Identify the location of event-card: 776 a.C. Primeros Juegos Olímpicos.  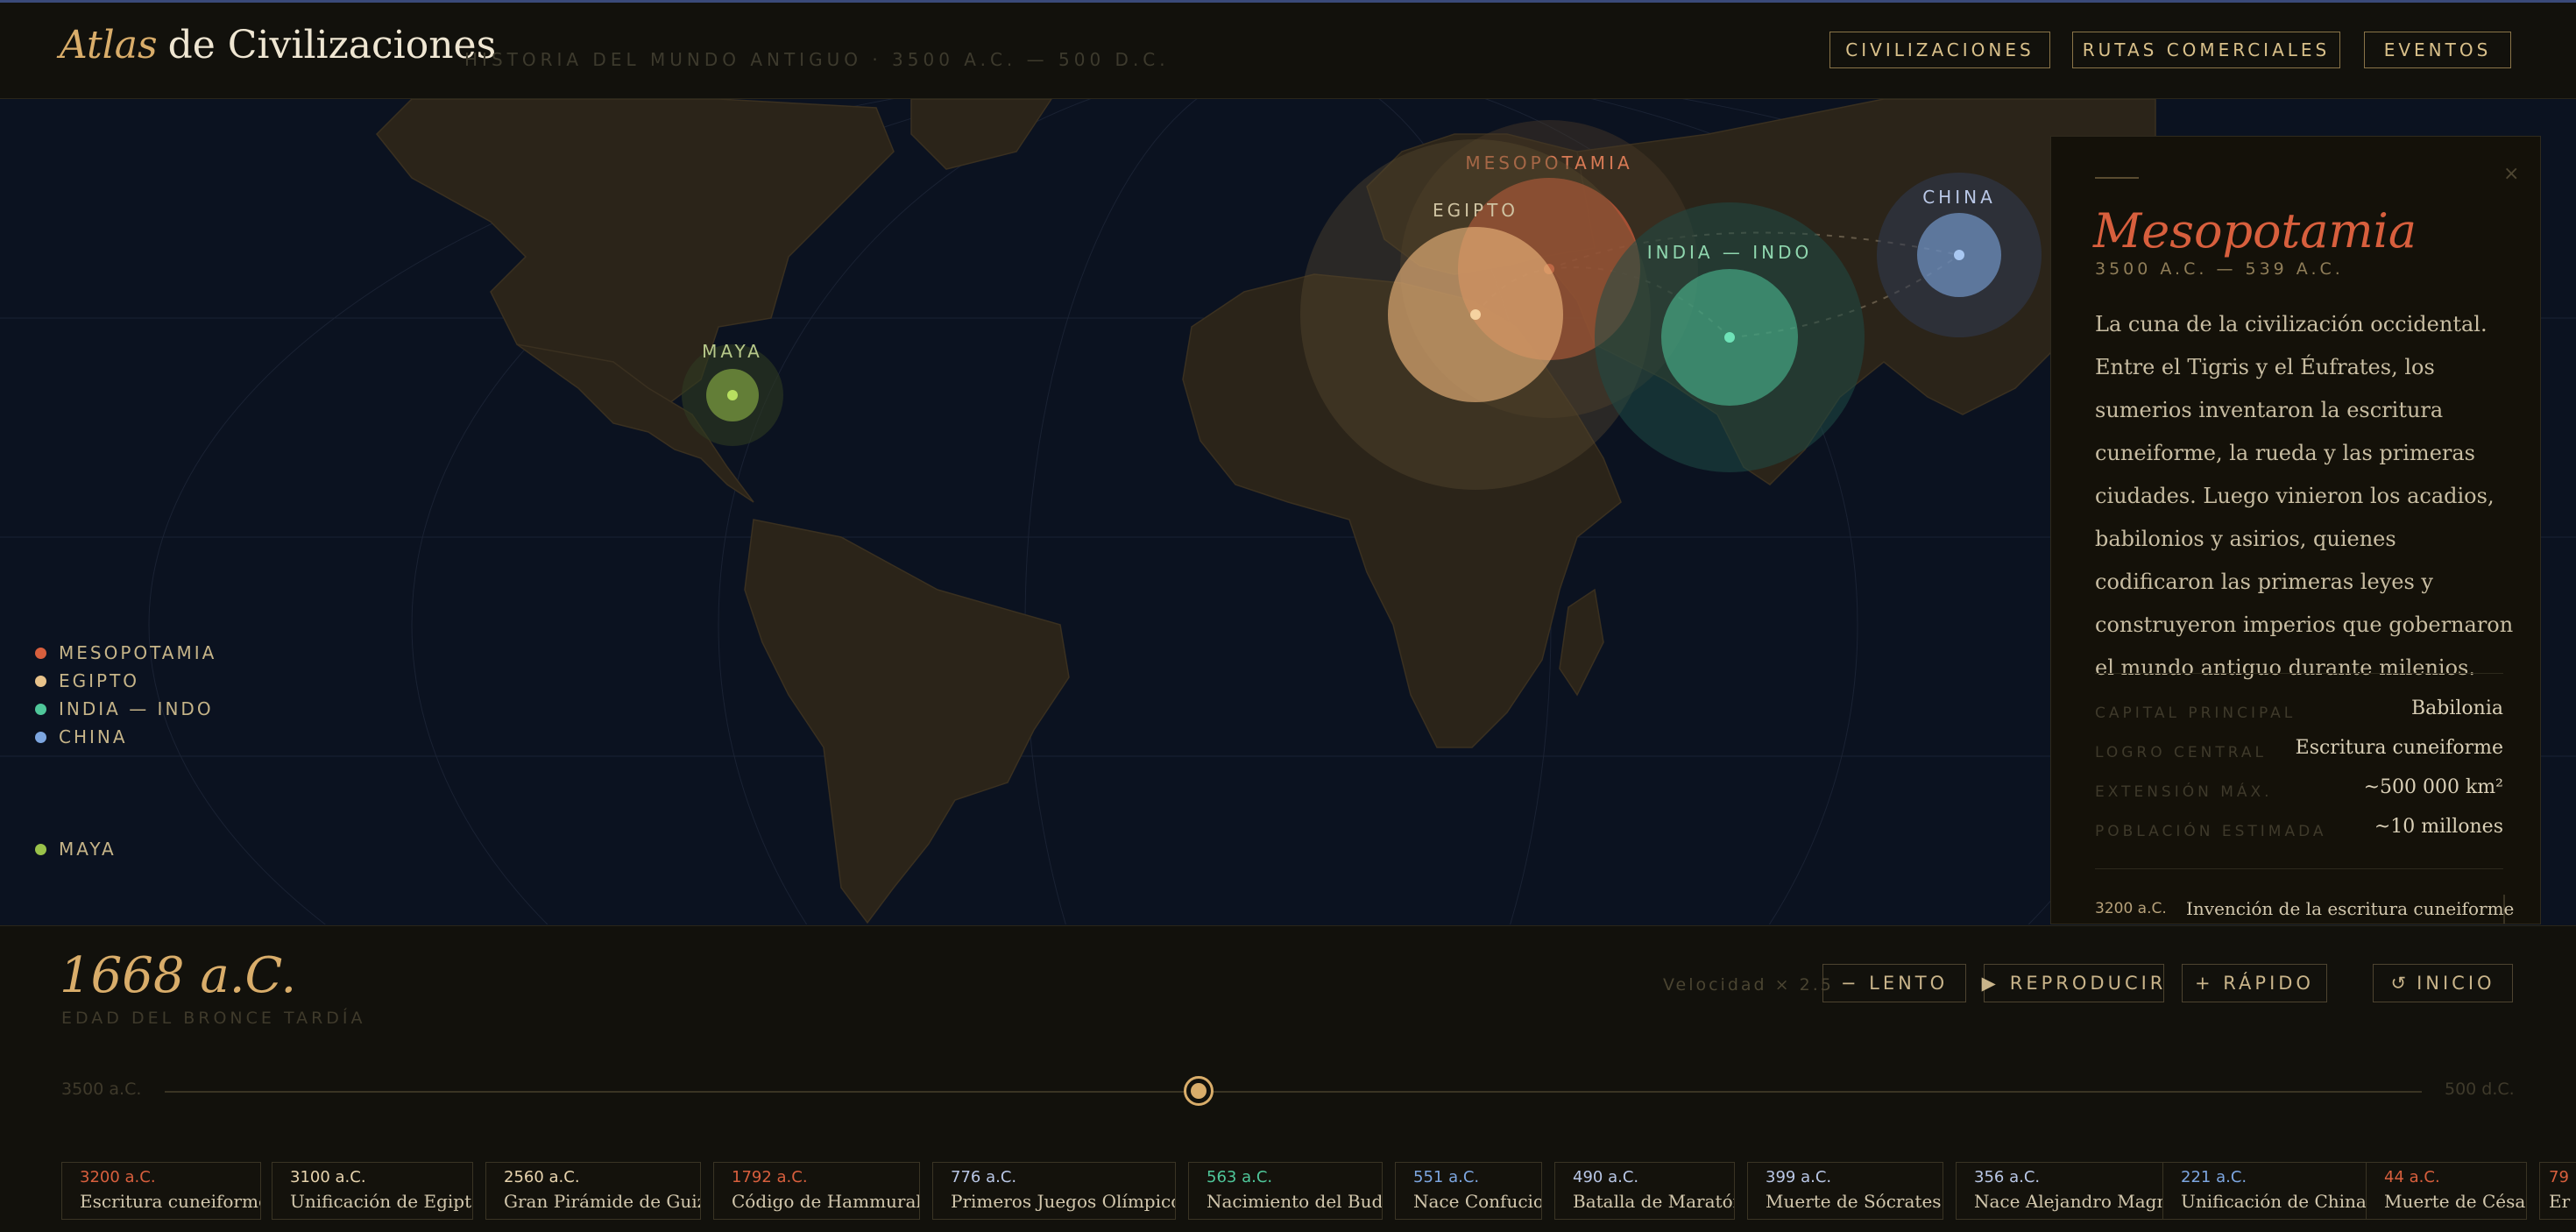
(1054, 1191).